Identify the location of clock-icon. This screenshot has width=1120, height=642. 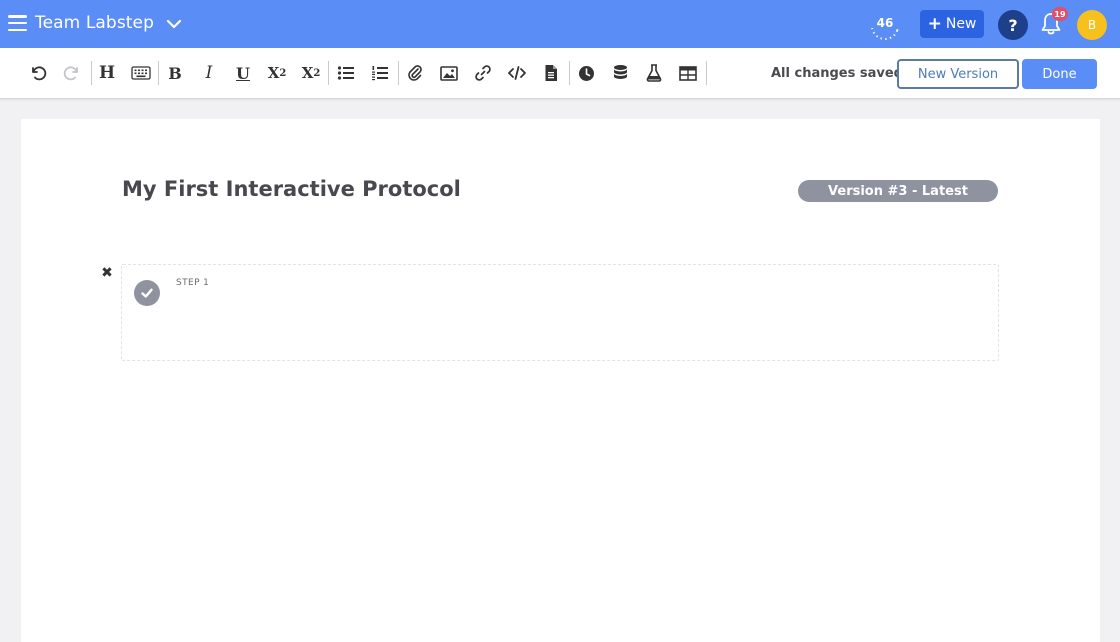
(586, 73).